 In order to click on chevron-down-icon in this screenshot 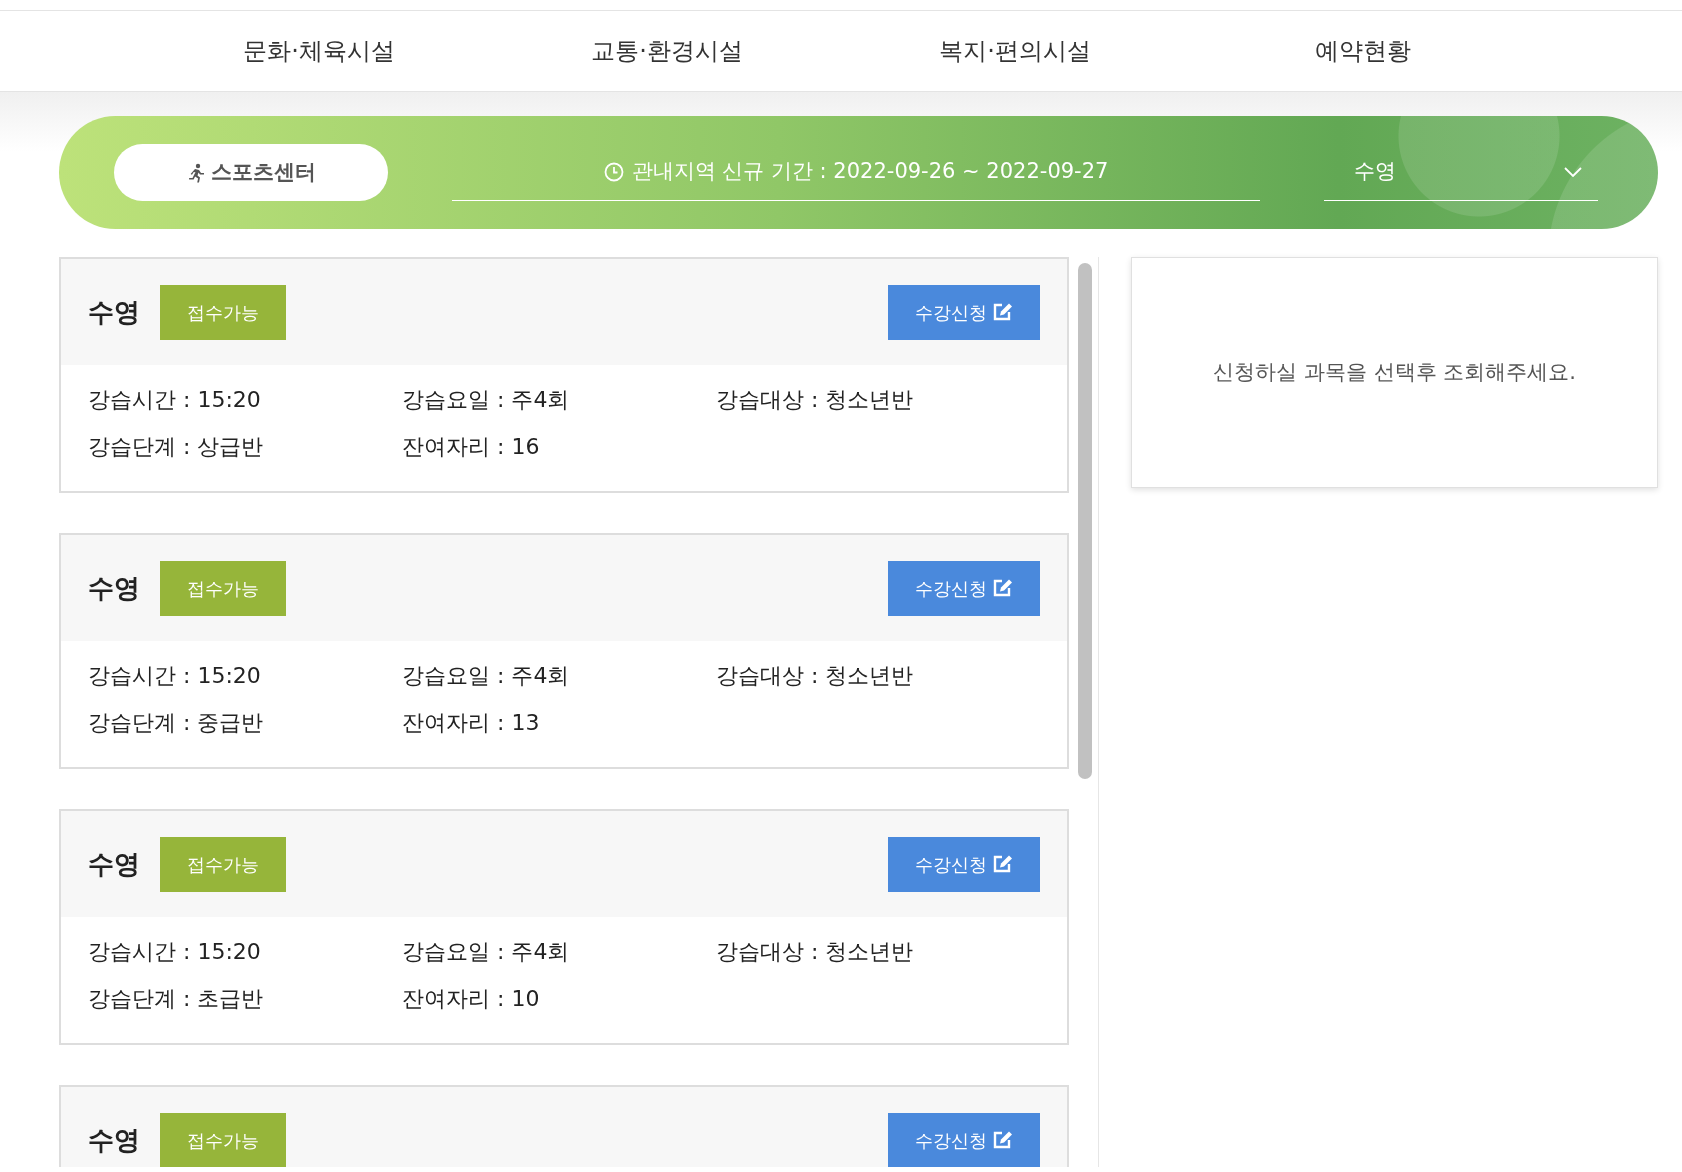, I will do `click(1573, 172)`.